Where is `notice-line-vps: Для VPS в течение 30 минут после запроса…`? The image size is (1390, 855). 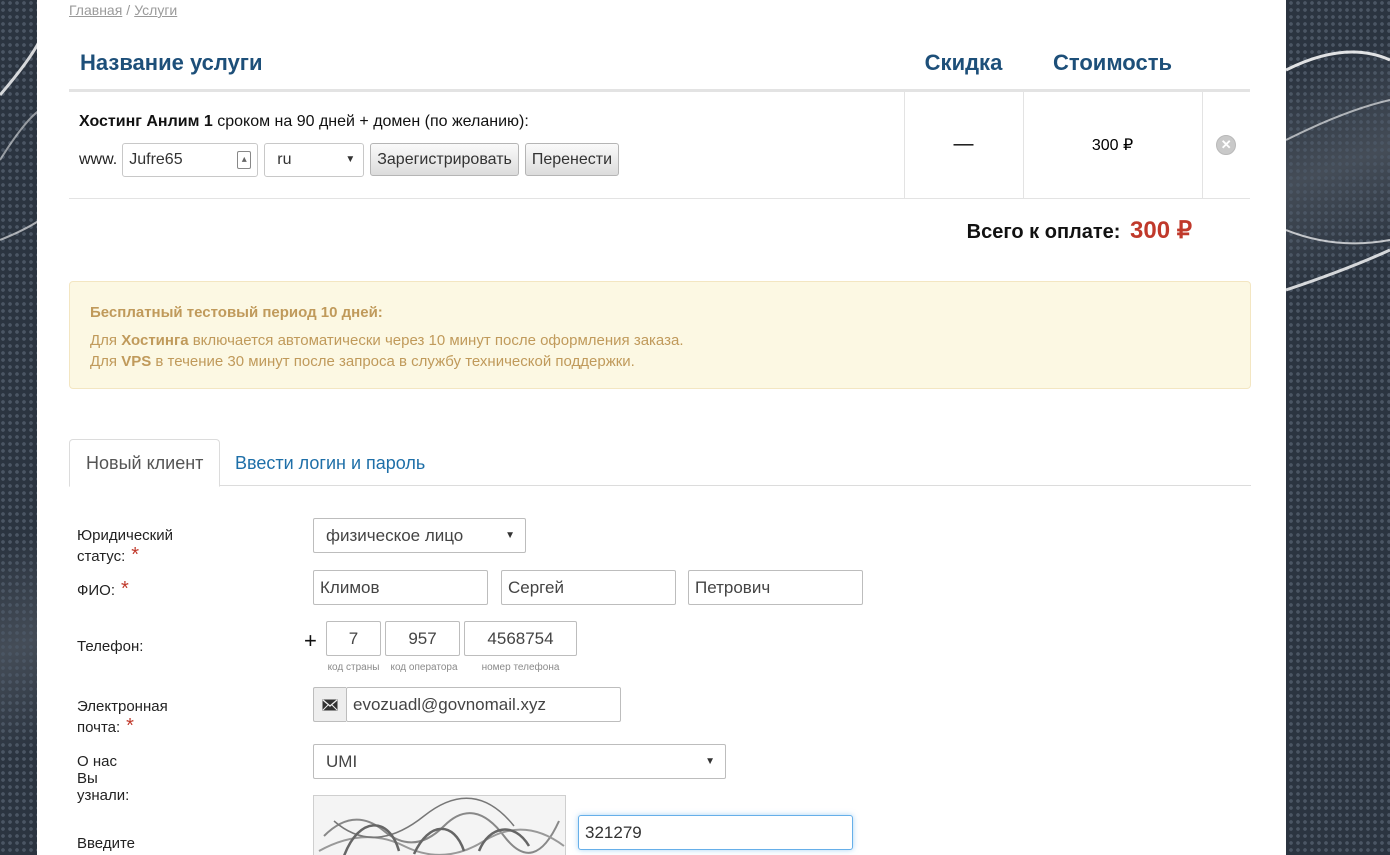 notice-line-vps: Для VPS в течение 30 минут после запроса… is located at coordinates (660, 361).